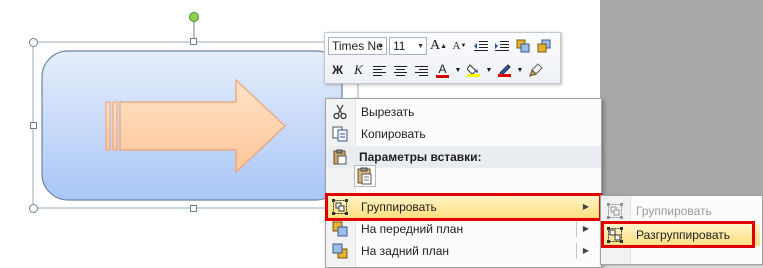 This screenshot has width=763, height=268. I want to click on font-name-value: Times Ne, so click(357, 46).